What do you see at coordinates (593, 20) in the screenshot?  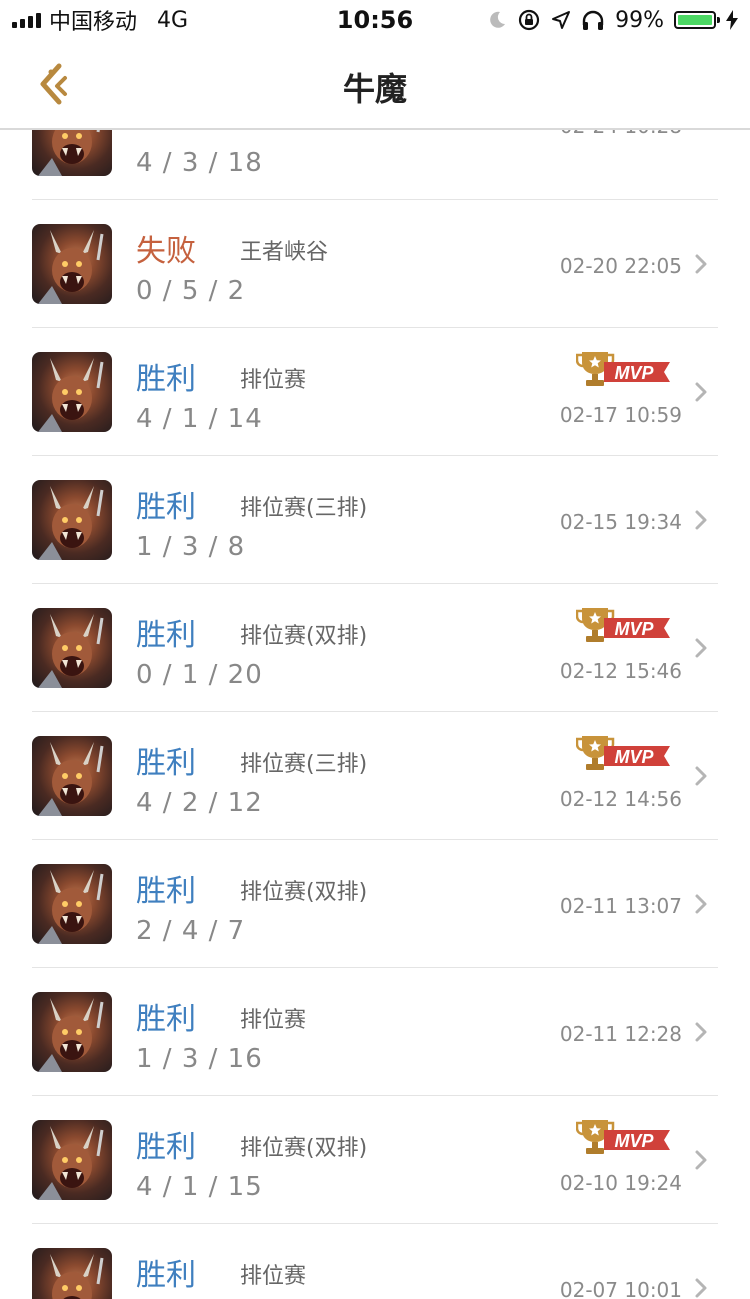 I see `headphones-icon` at bounding box center [593, 20].